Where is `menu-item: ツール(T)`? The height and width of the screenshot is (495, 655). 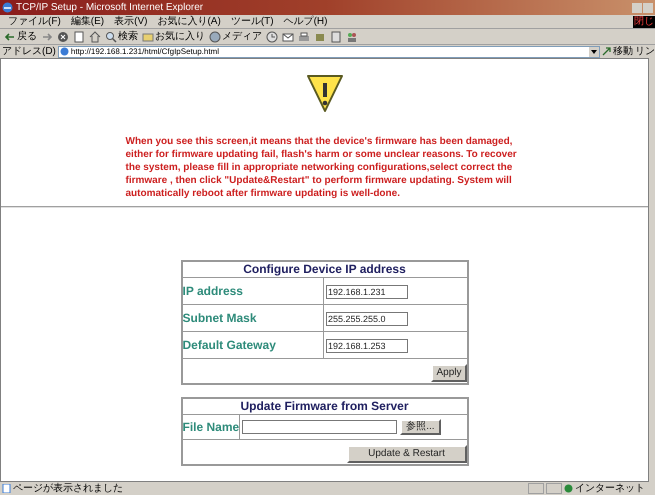 menu-item: ツール(T) is located at coordinates (252, 21).